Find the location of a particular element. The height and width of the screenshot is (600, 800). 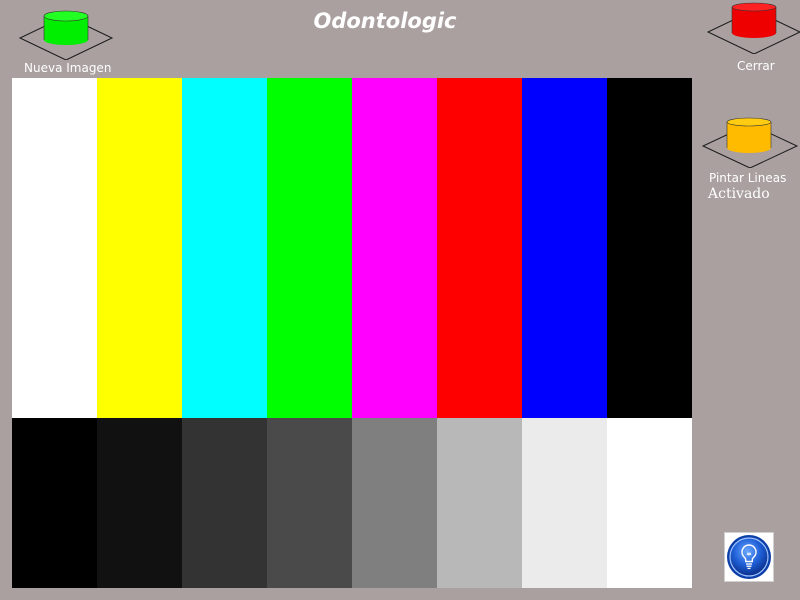

paint-lines-status: Activado is located at coordinates (739, 194).